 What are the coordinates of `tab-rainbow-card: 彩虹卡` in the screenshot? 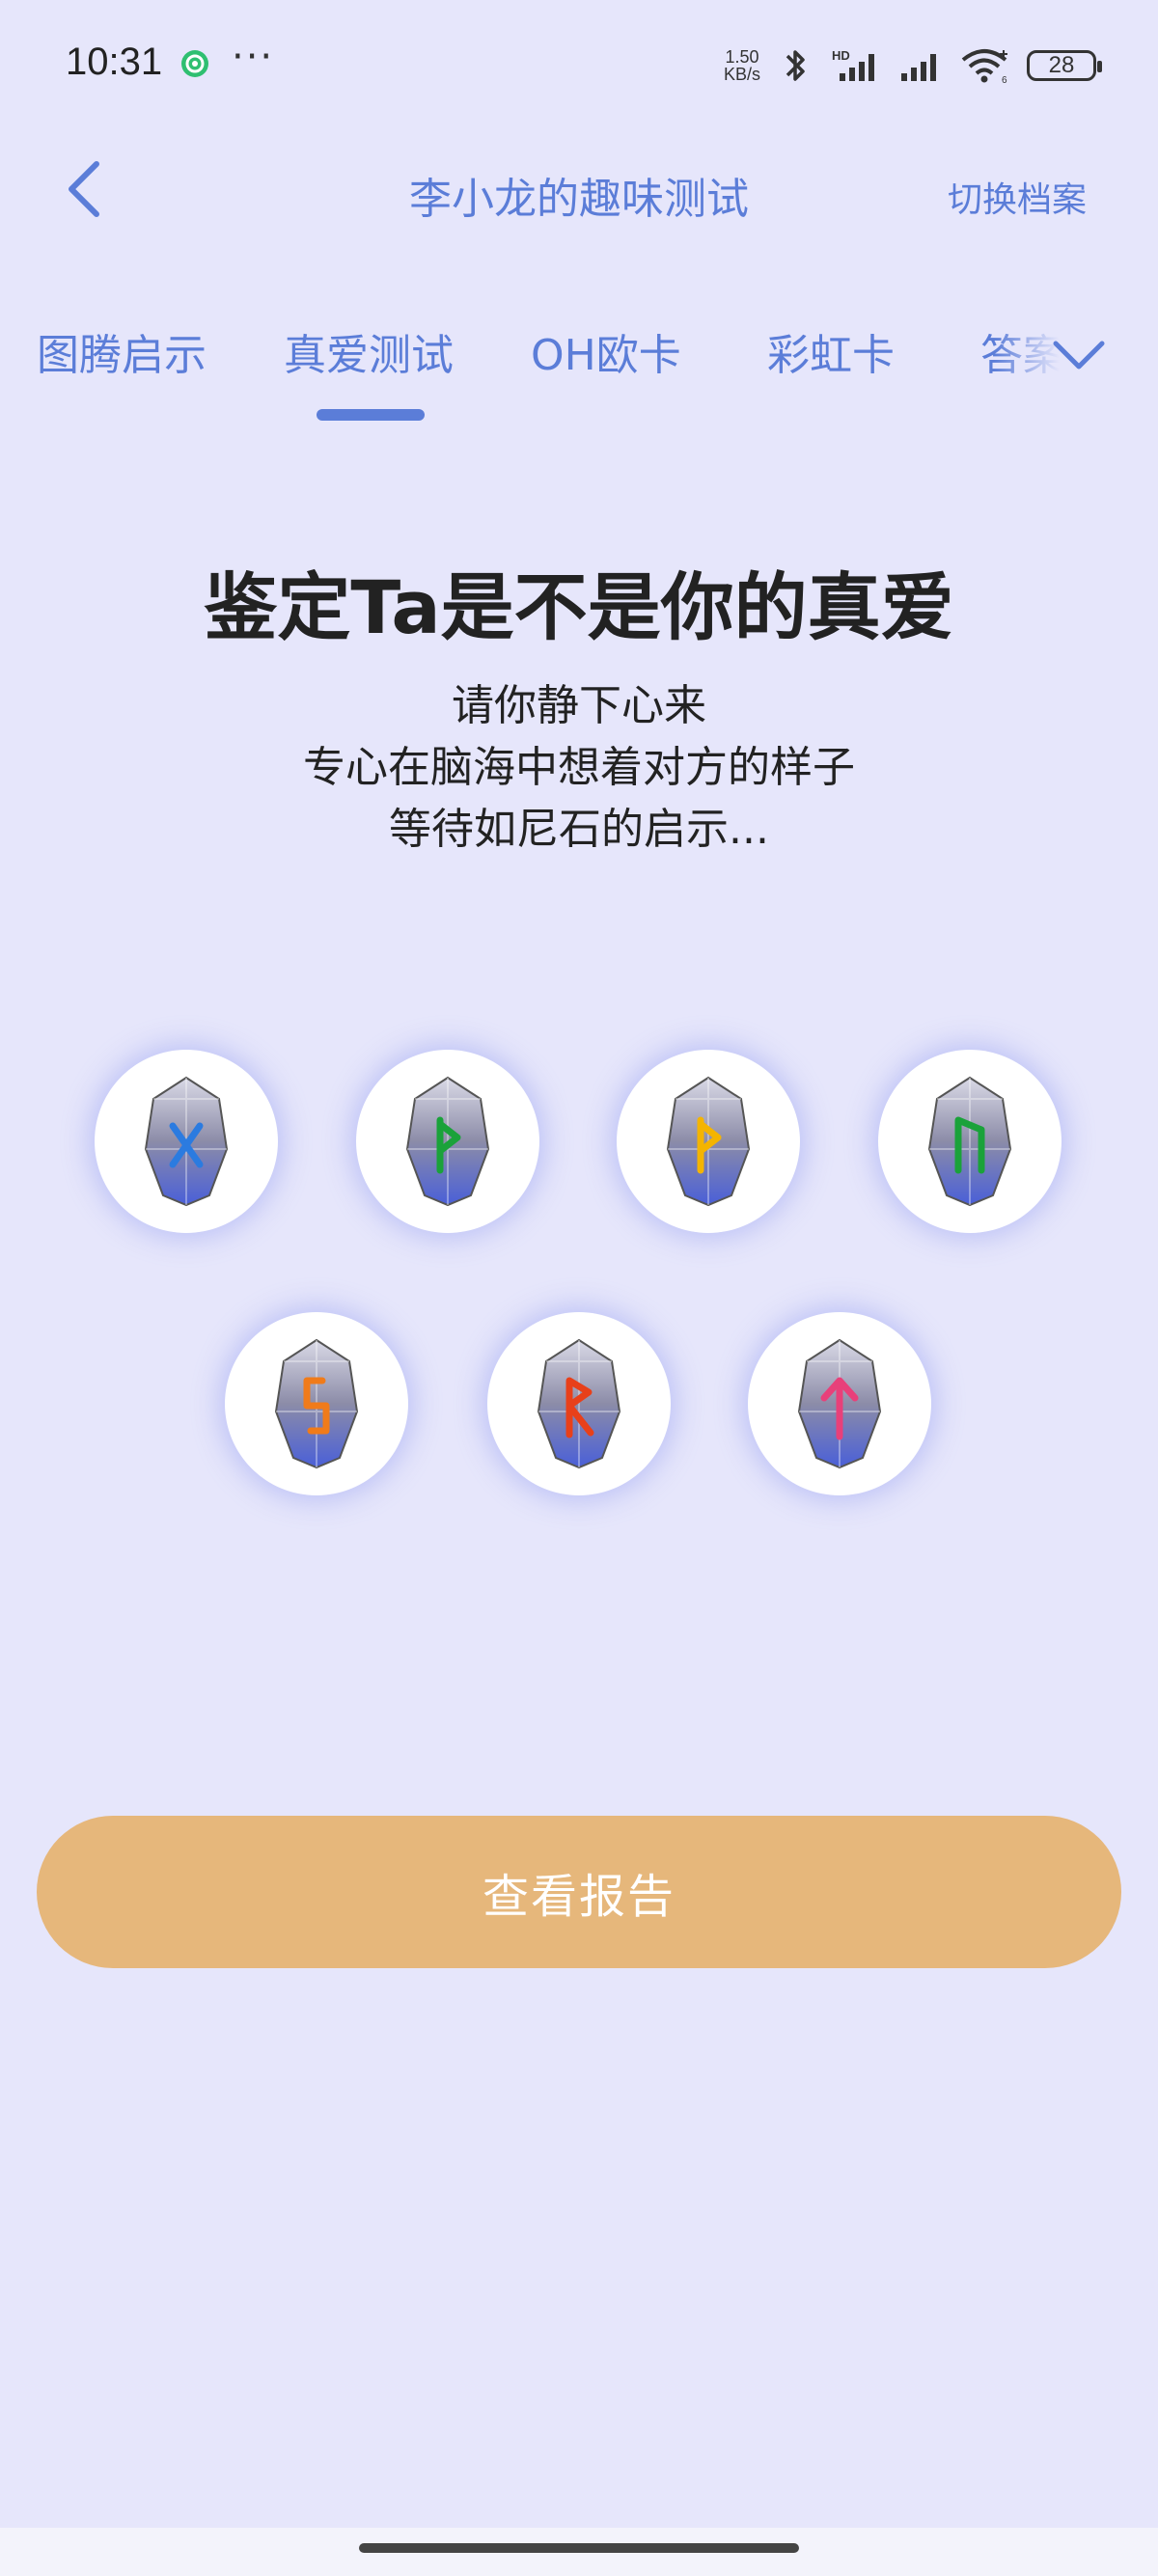 It's located at (831, 351).